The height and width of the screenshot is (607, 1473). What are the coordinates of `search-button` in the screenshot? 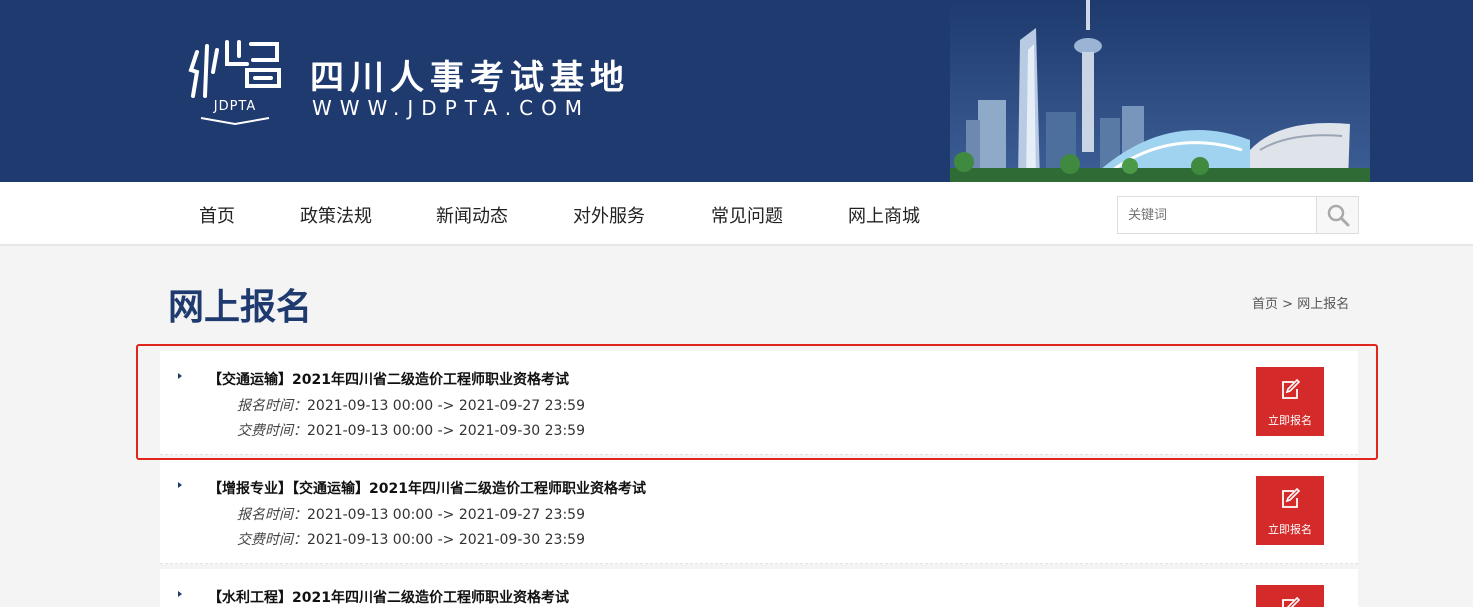 It's located at (1337, 215).